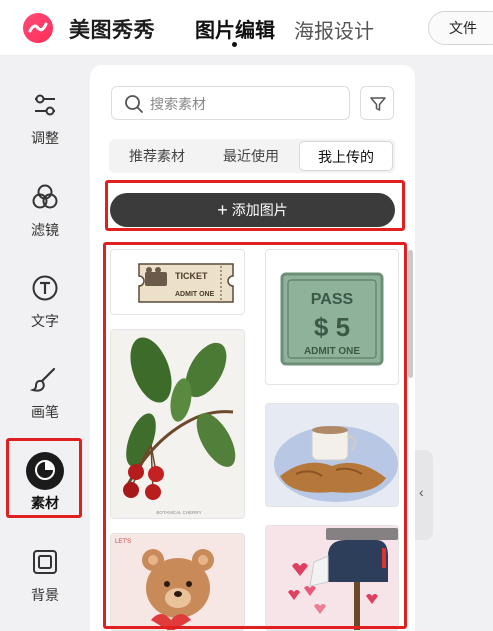 Image resolution: width=493 pixels, height=631 pixels. I want to click on sidebar-item-adjust: 调整, so click(45, 130).